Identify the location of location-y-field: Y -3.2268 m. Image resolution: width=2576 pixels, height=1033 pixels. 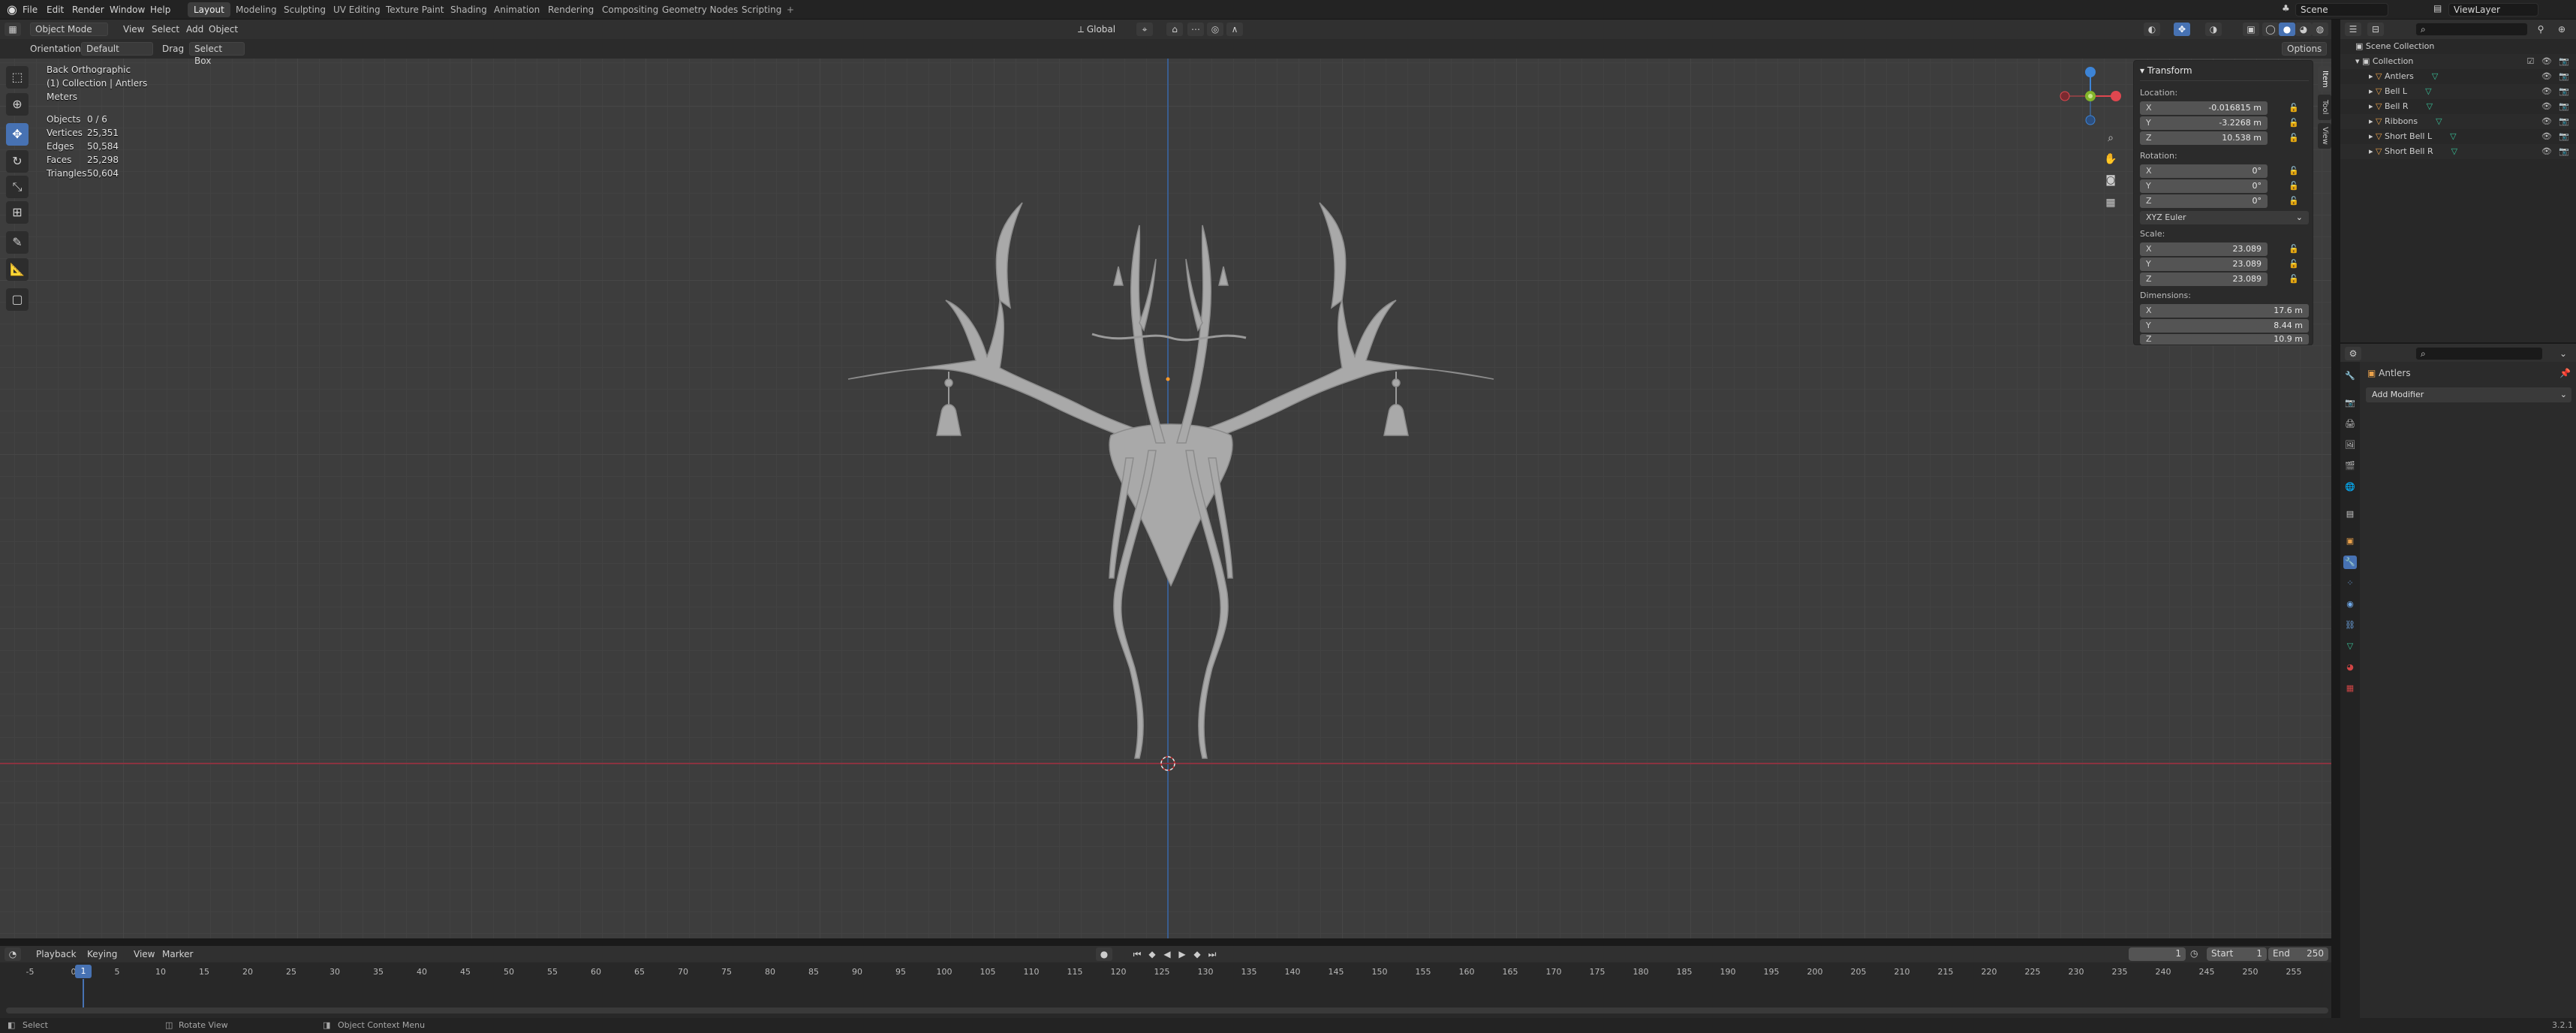
(2204, 123).